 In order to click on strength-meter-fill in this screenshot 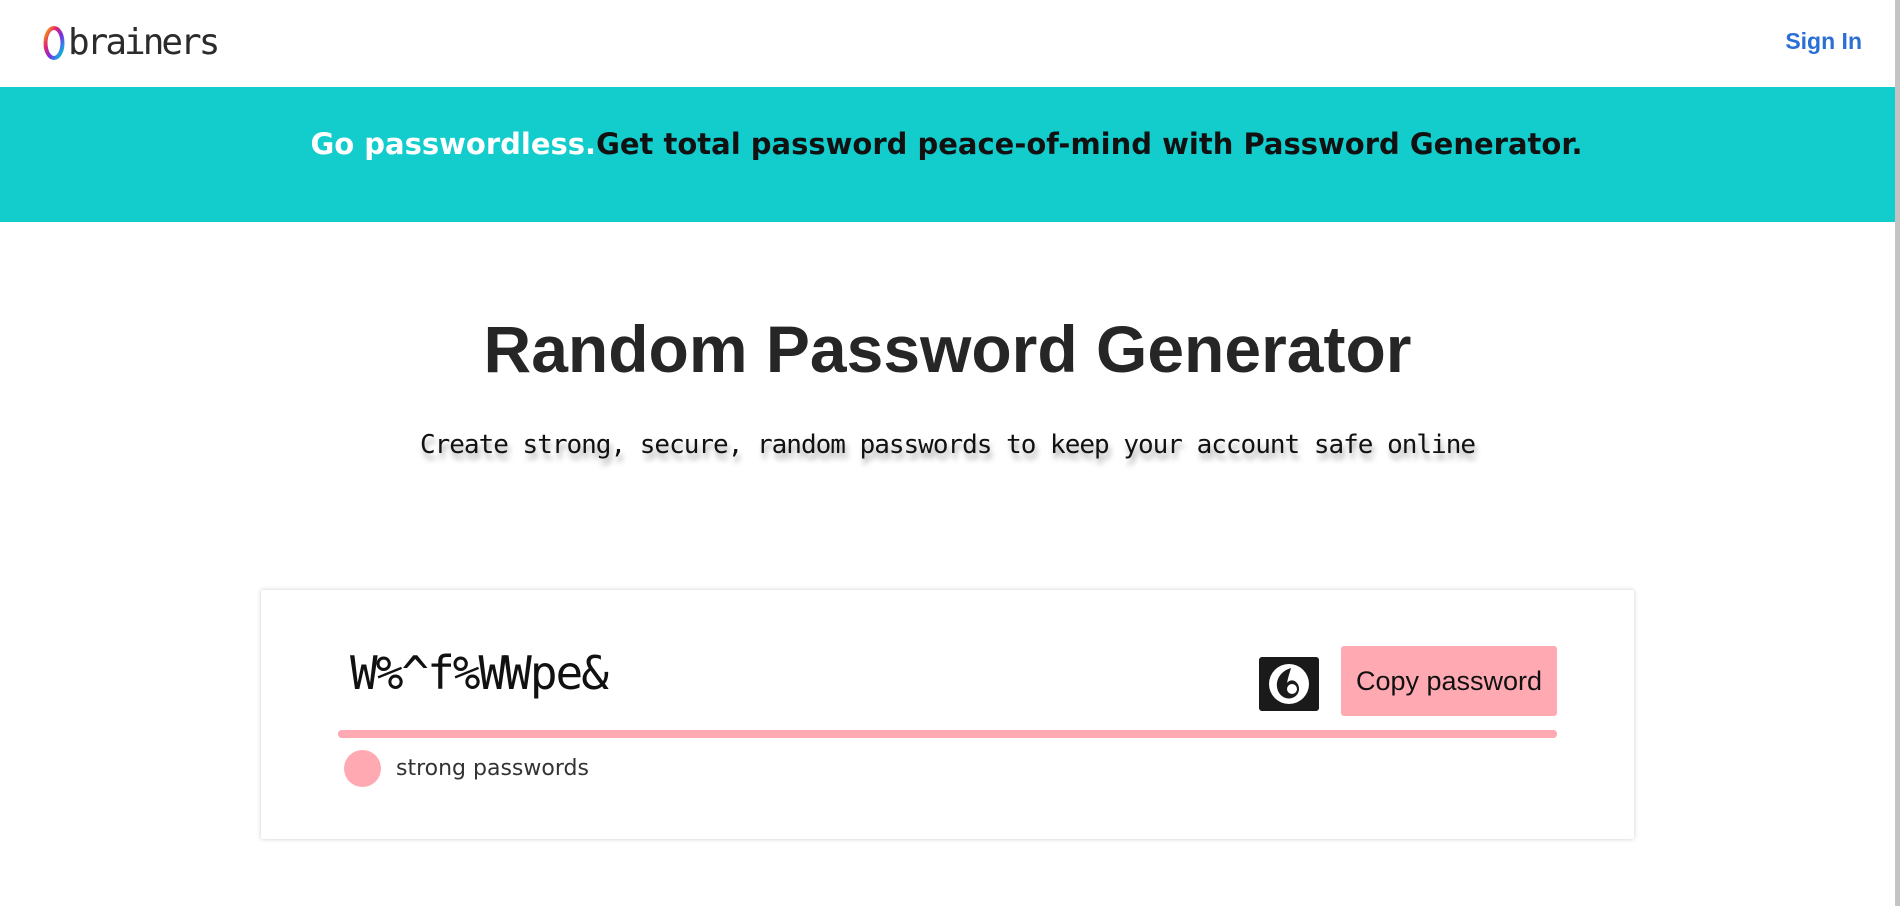, I will do `click(947, 734)`.